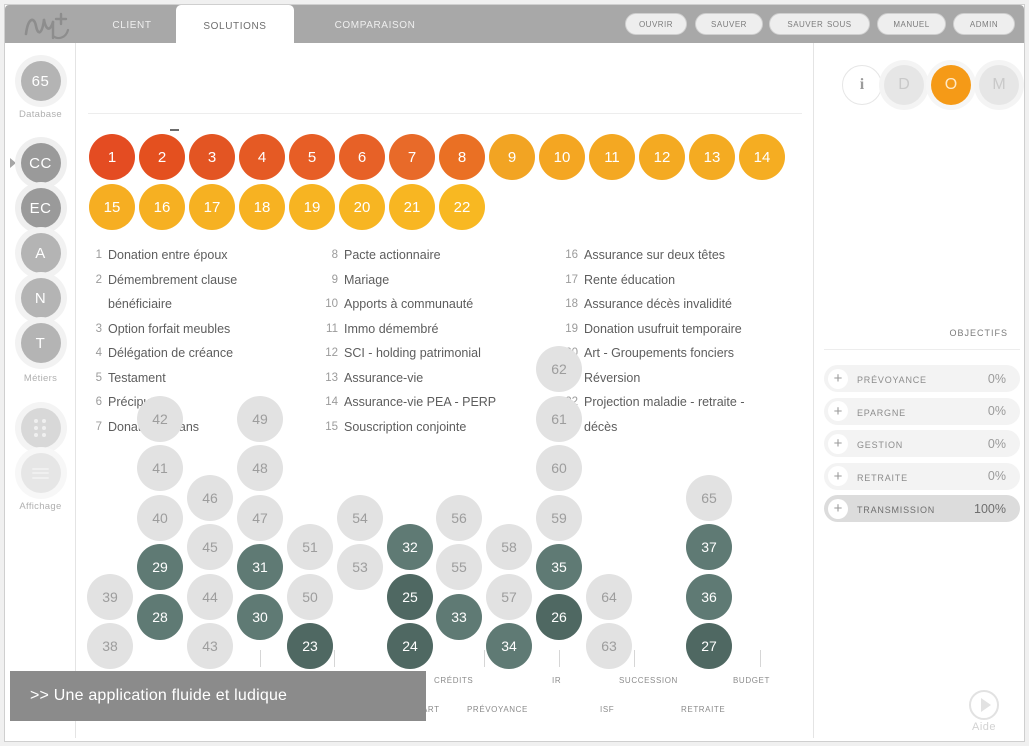  Describe the element at coordinates (110, 597) in the screenshot. I see `bubble-39: 39` at that location.